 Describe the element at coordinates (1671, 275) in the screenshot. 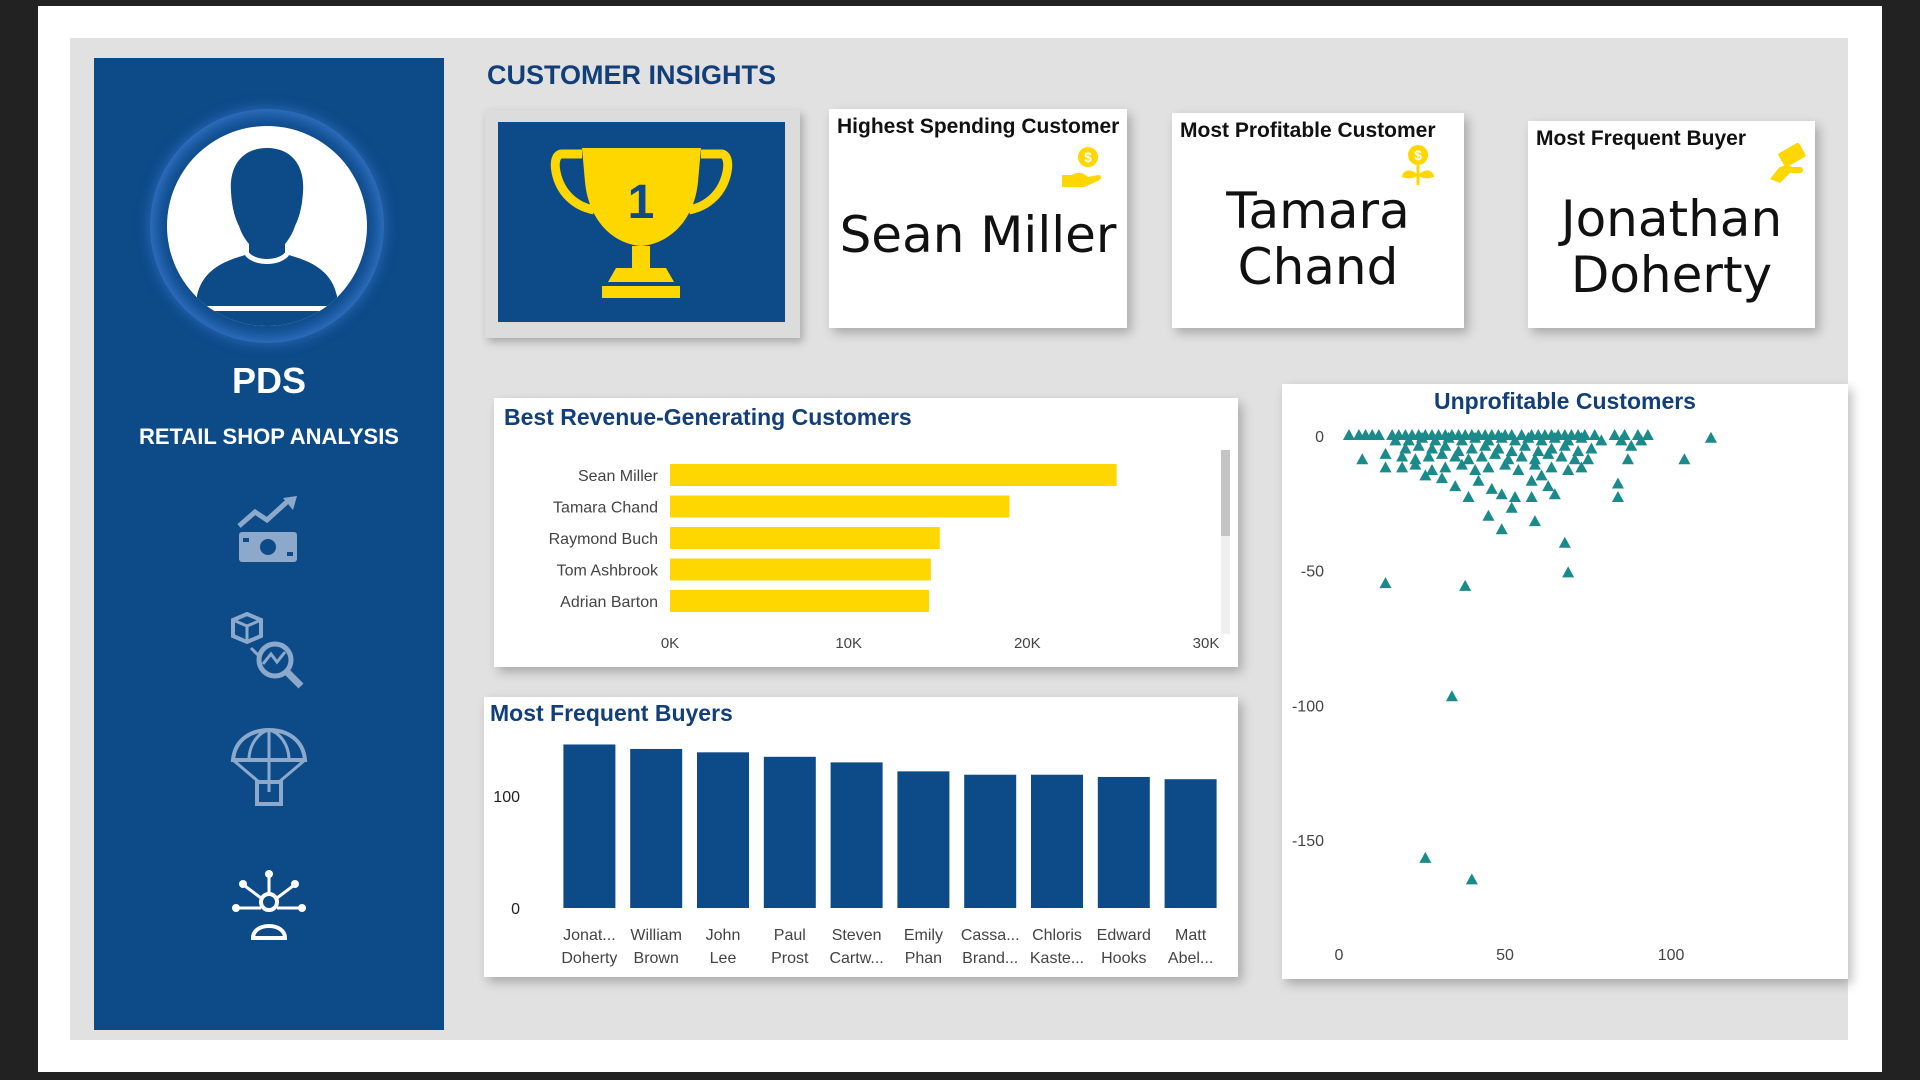

I see `kpi-value-line-2: Doherty` at that location.